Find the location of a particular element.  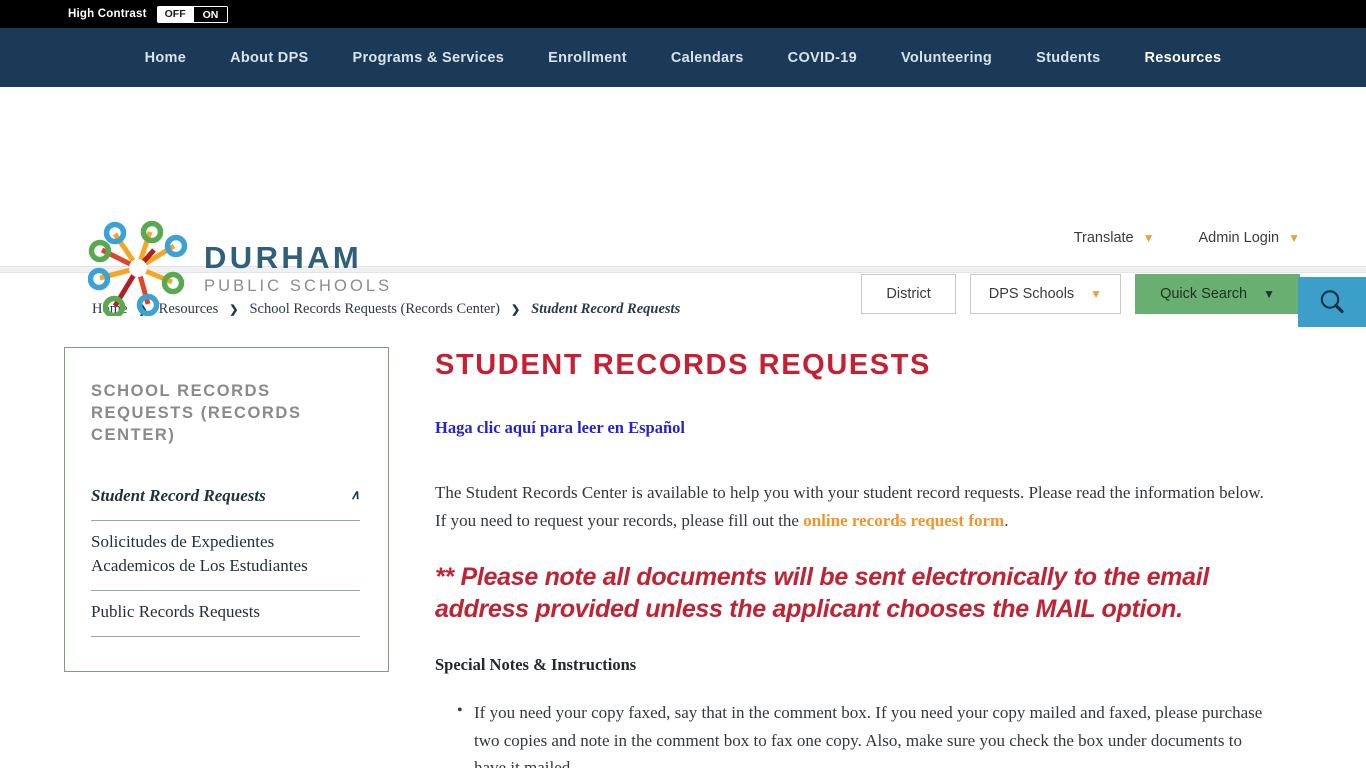

special-notes-heading: Special Notes & Instructions is located at coordinates (536, 665).